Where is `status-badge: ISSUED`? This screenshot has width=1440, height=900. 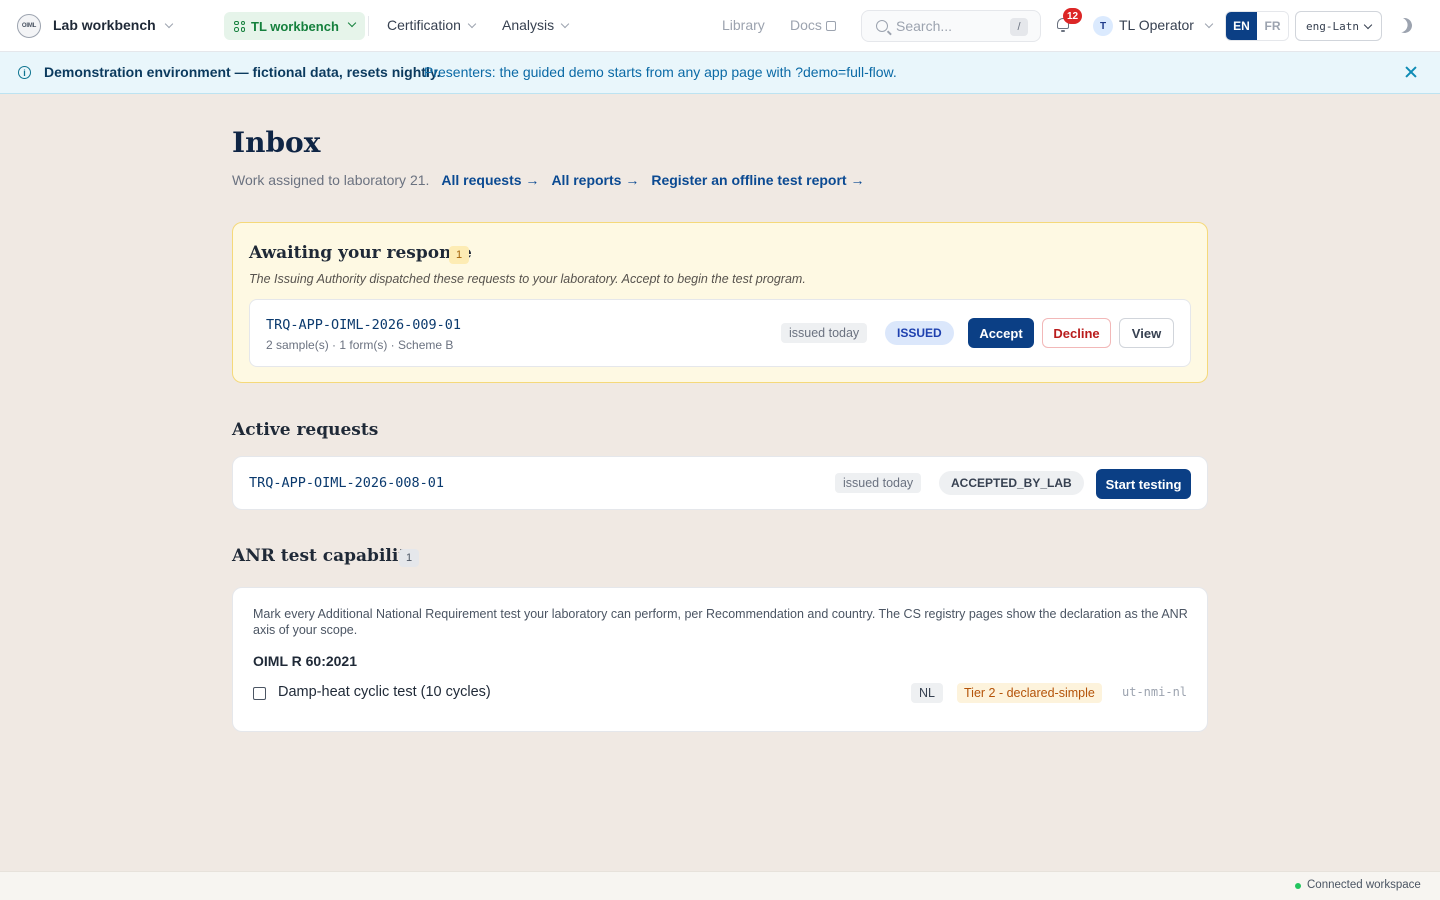 status-badge: ISSUED is located at coordinates (919, 333).